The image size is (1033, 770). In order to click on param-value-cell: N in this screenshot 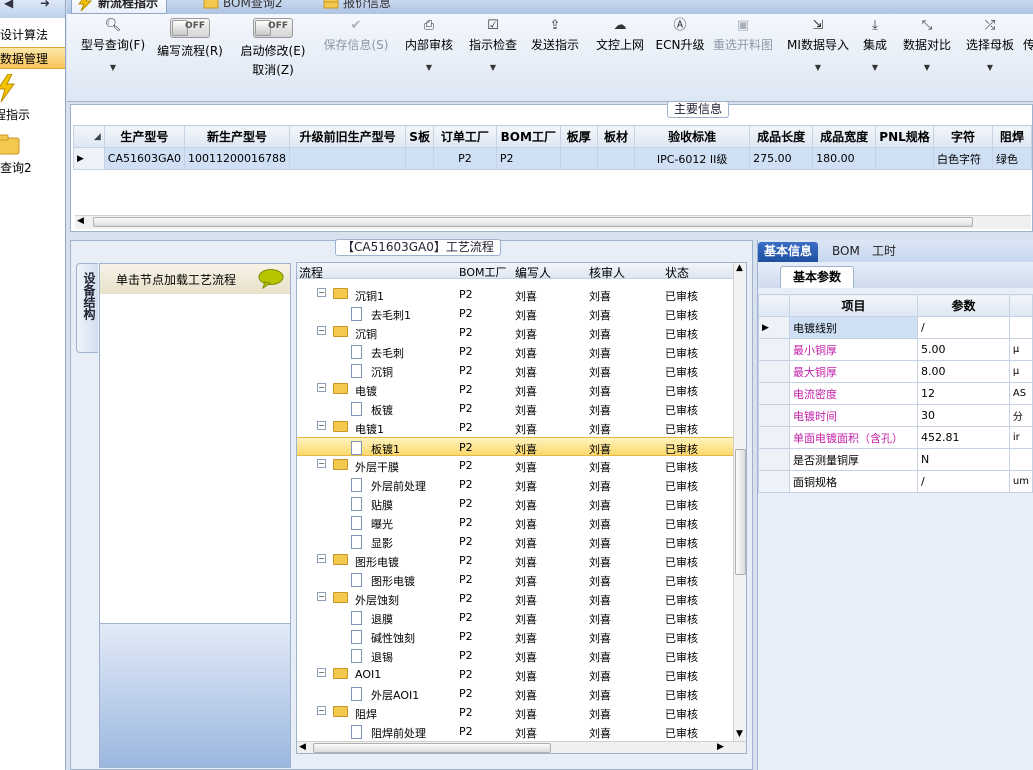, I will do `click(963, 459)`.